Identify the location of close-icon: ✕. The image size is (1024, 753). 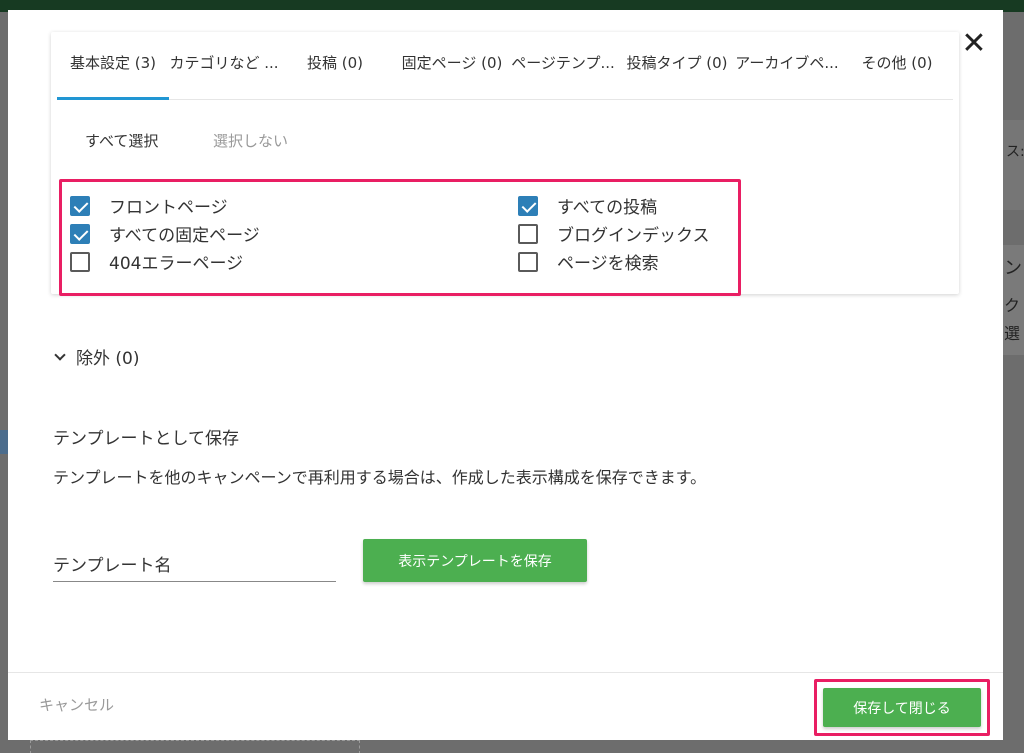
(974, 44).